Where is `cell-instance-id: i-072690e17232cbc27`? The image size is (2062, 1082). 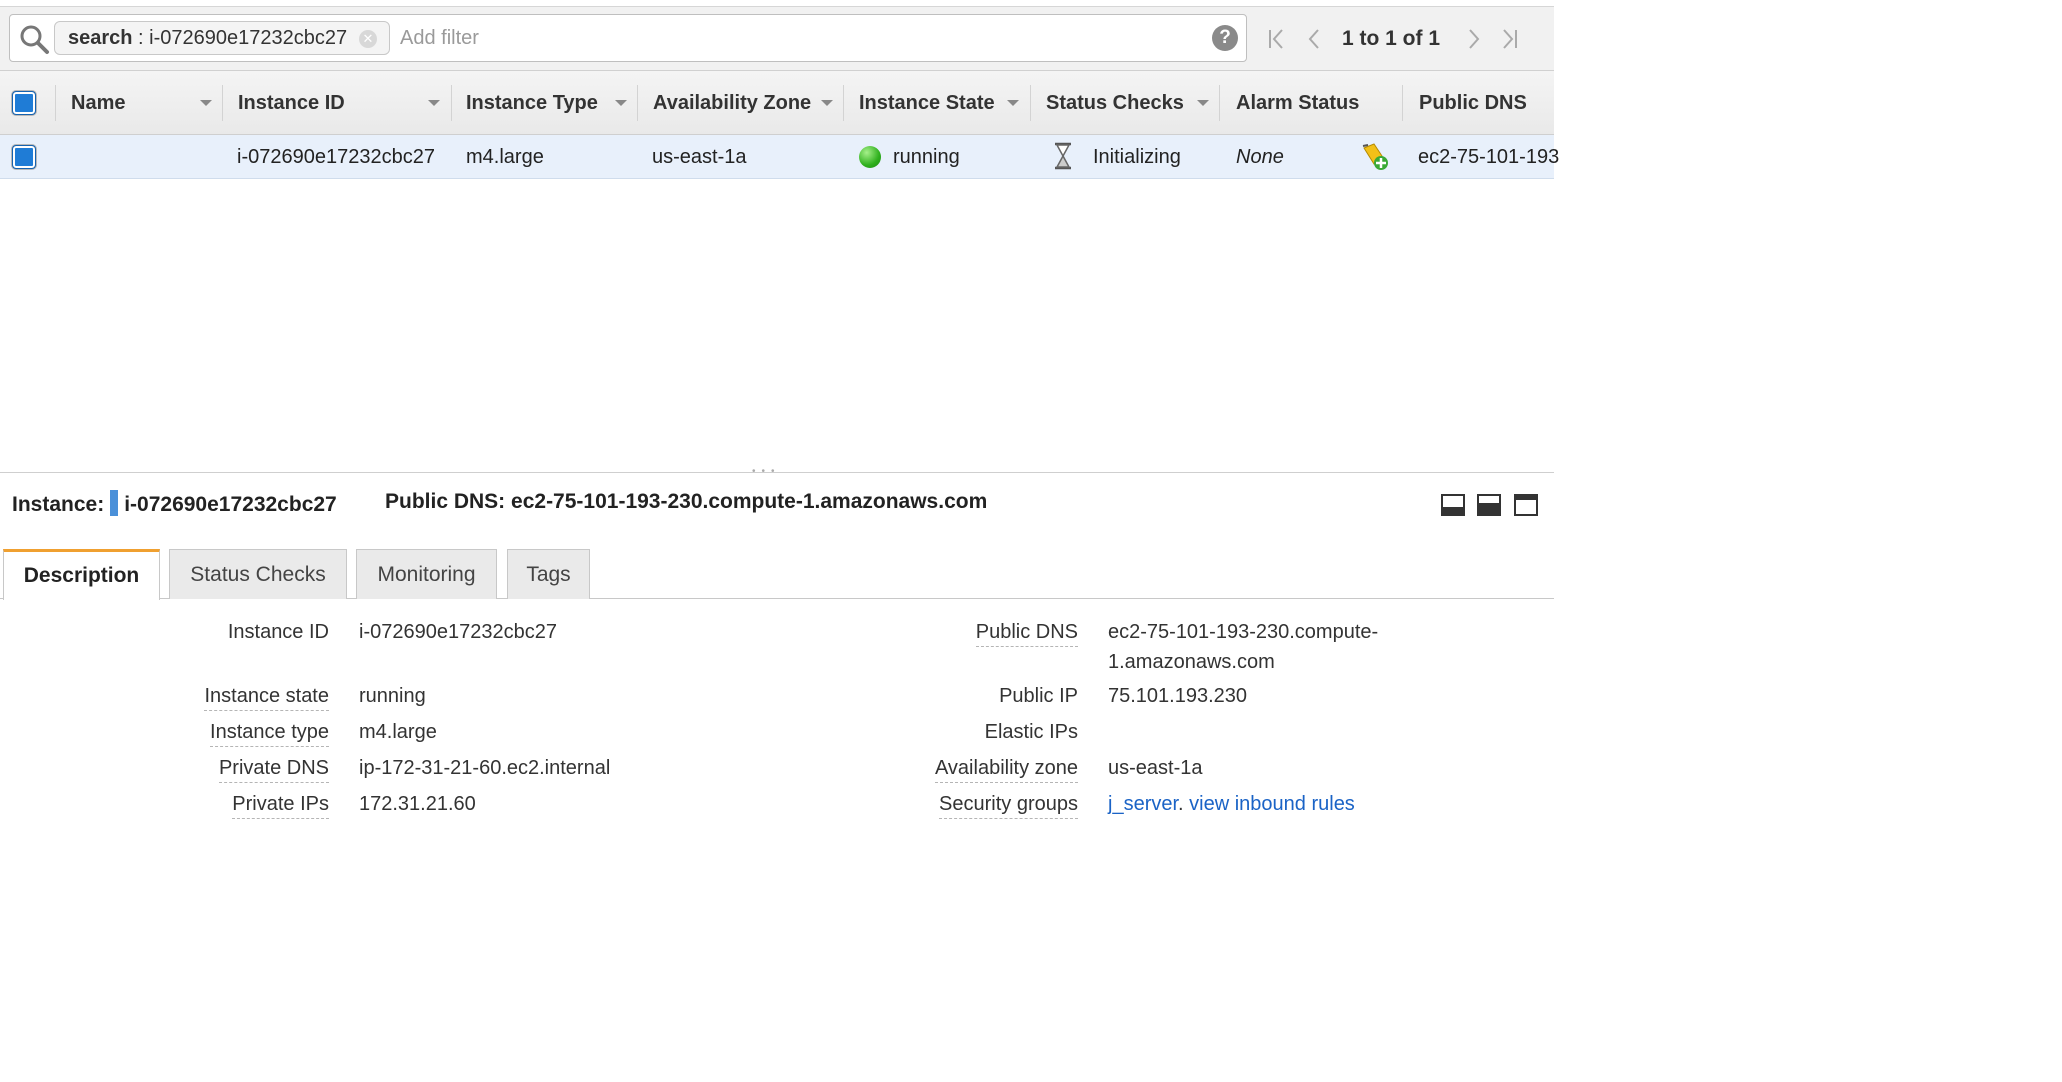 cell-instance-id: i-072690e17232cbc27 is located at coordinates (336, 157).